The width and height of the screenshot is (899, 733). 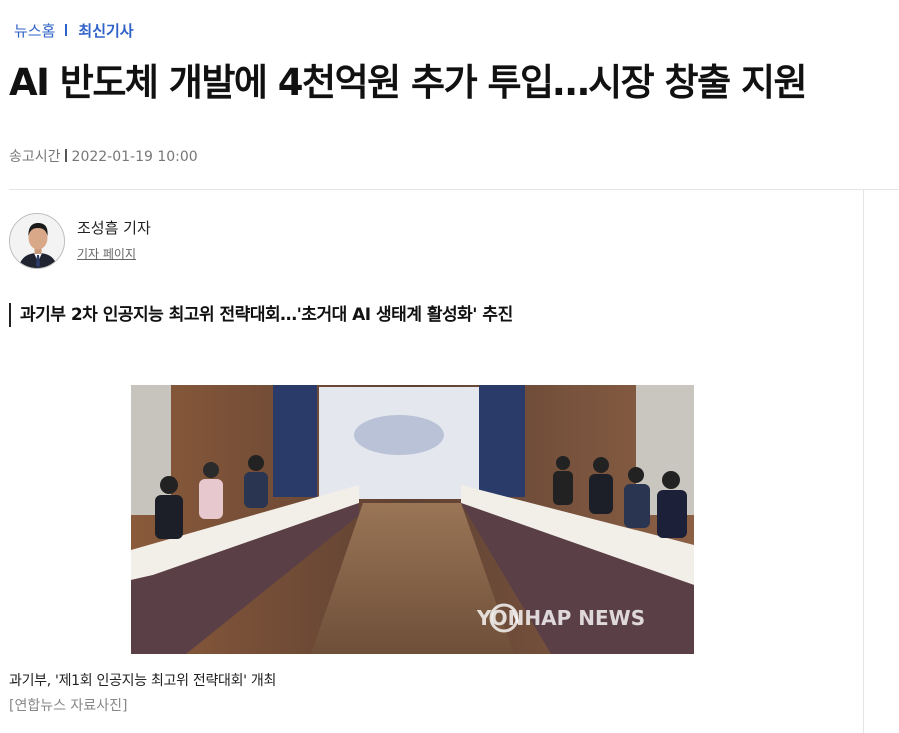 What do you see at coordinates (114, 228) in the screenshot?
I see `reporter-name: 조성흠 기자` at bounding box center [114, 228].